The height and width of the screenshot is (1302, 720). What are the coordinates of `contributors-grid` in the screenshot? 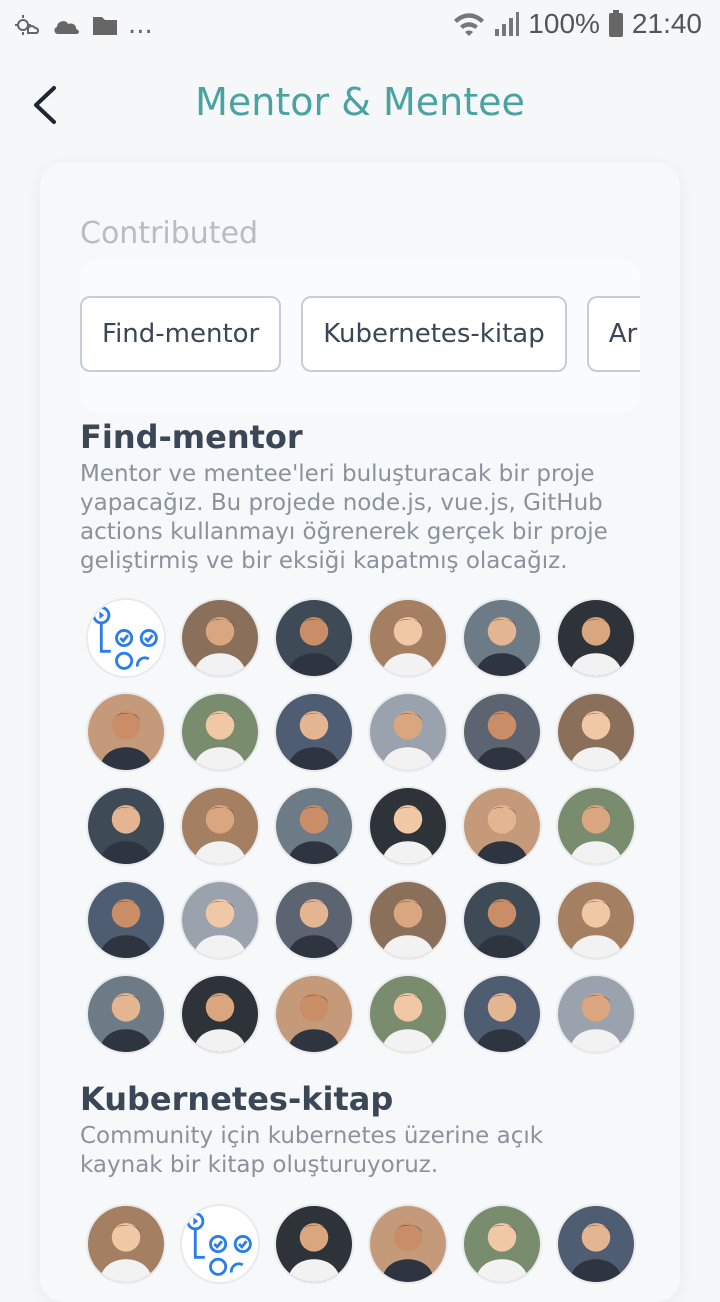 It's located at (361, 1244).